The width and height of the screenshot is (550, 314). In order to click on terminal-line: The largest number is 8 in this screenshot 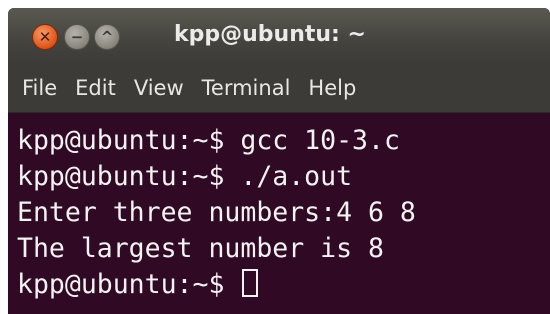, I will do `click(200, 248)`.